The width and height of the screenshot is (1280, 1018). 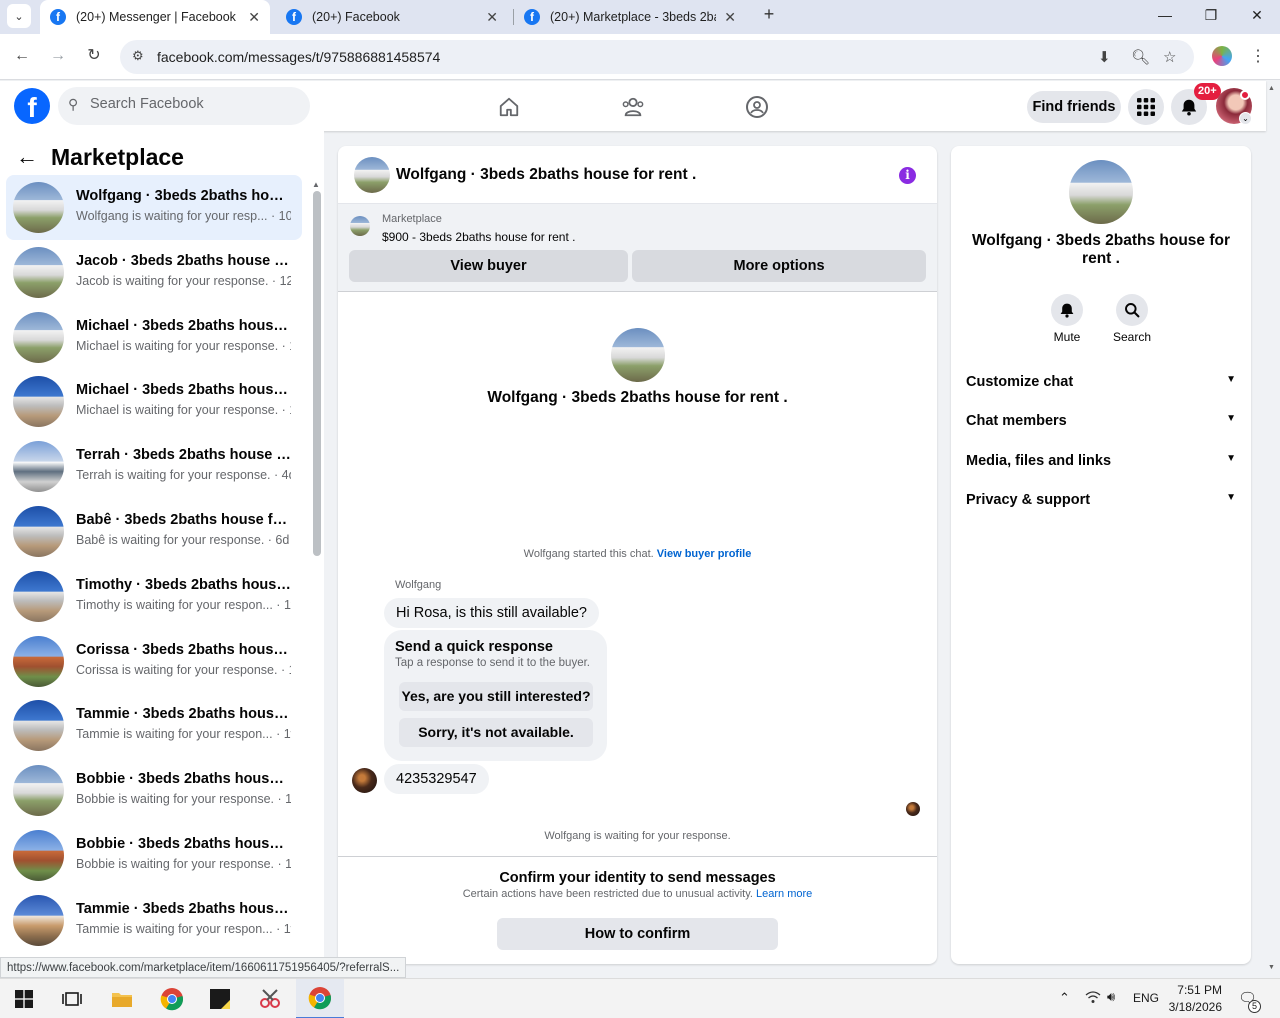 What do you see at coordinates (1140, 57) in the screenshot?
I see `zoom-icon: 🔍︎` at bounding box center [1140, 57].